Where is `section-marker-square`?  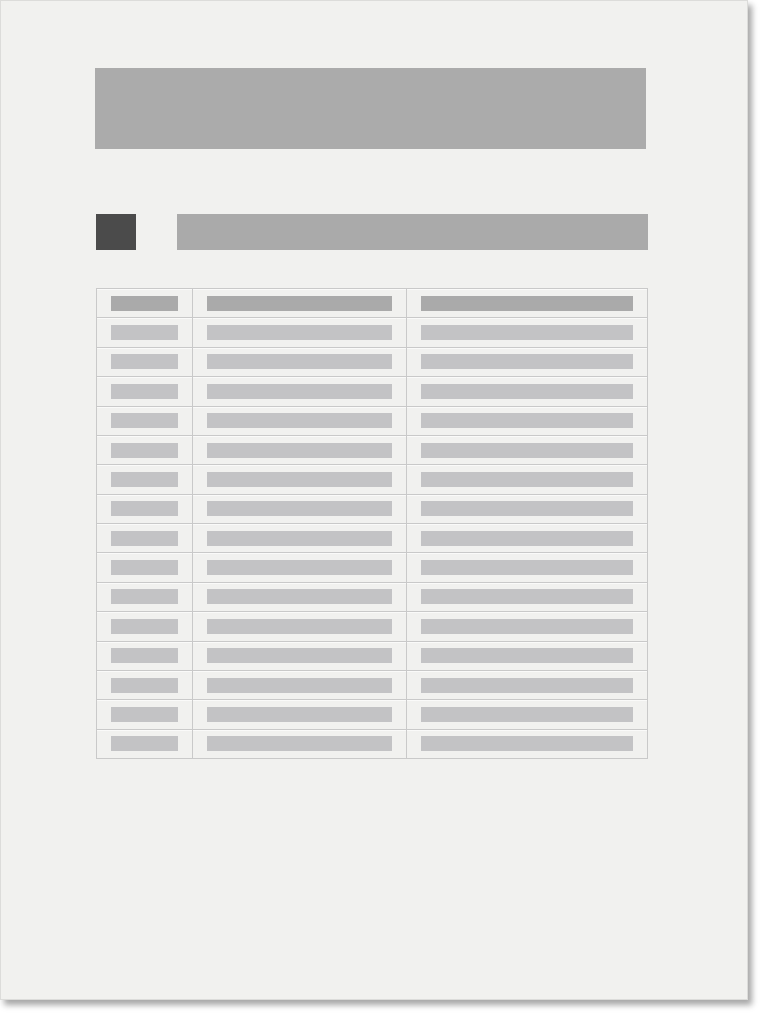
section-marker-square is located at coordinates (116, 232).